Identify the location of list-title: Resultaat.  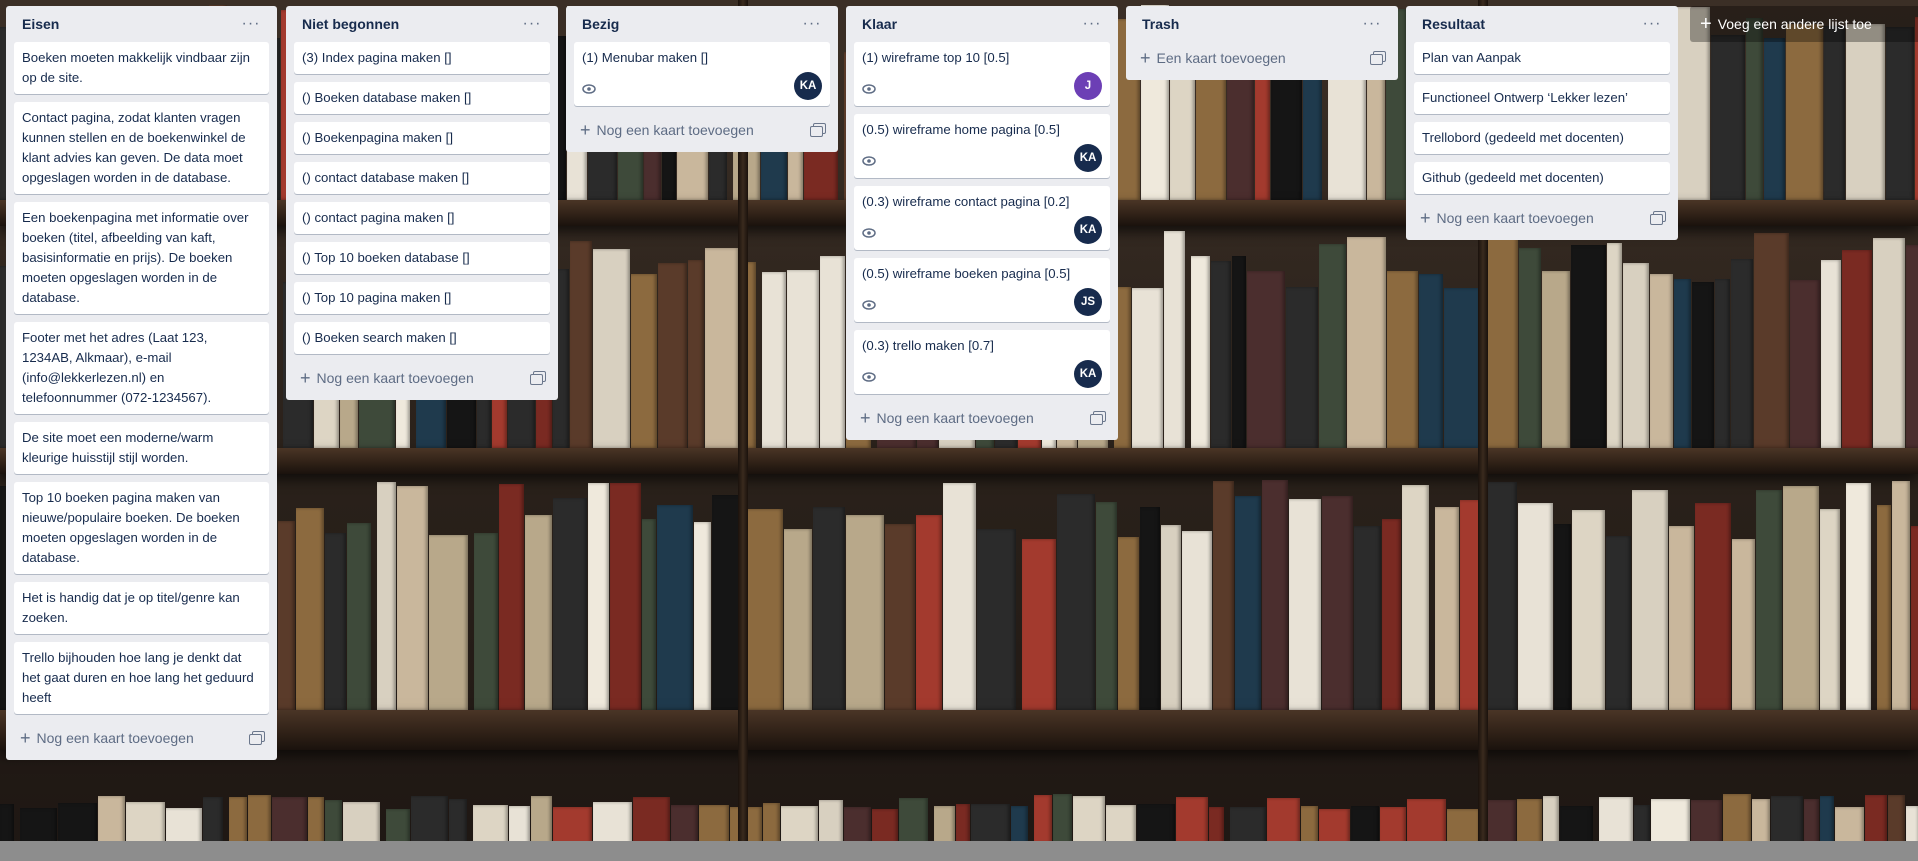
(1453, 24).